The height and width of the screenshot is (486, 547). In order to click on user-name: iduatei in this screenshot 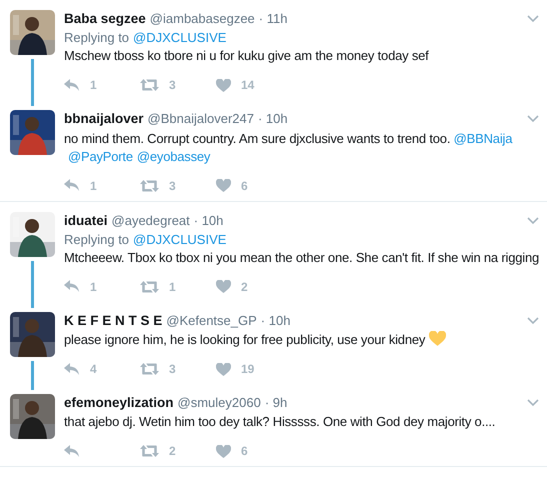, I will do `click(86, 220)`.